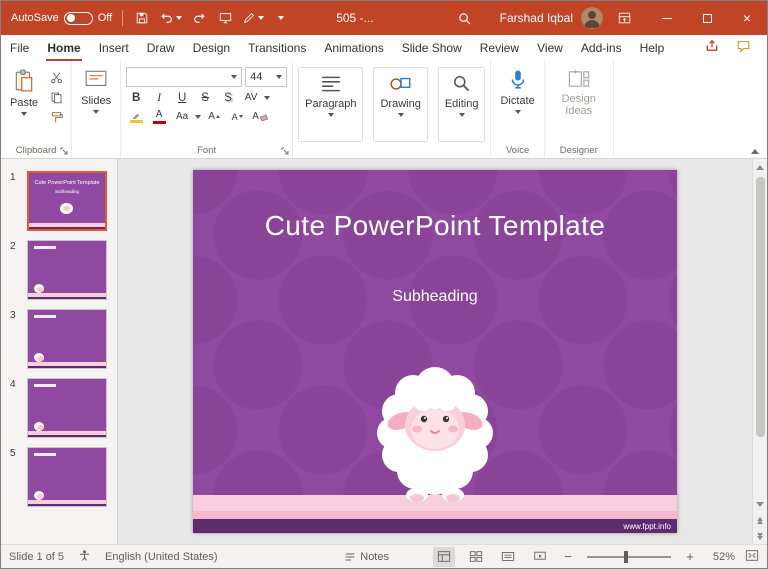 Image resolution: width=768 pixels, height=569 pixels. I want to click on search-icon, so click(465, 18).